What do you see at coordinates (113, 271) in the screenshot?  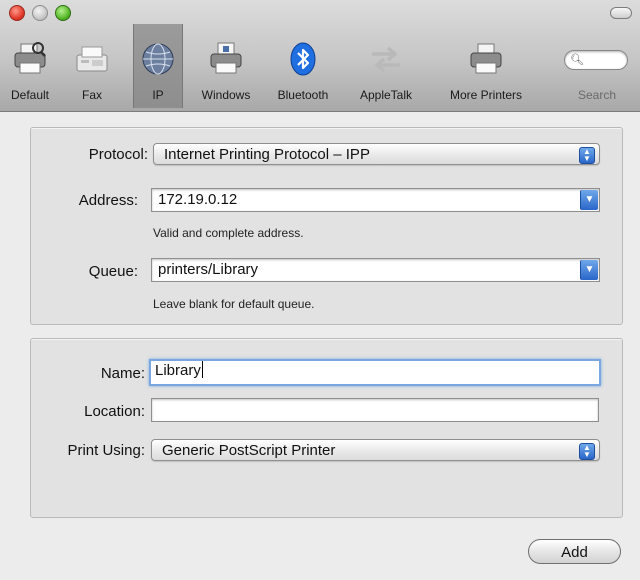 I see `queue-label: Queue:` at bounding box center [113, 271].